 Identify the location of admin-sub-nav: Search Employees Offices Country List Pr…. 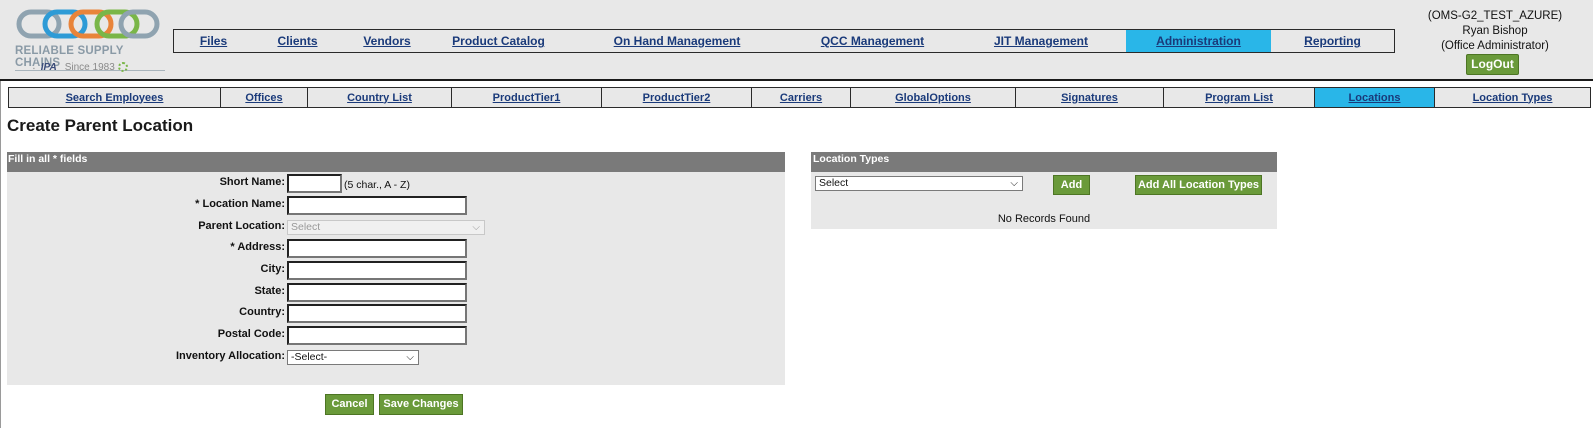
(799, 97).